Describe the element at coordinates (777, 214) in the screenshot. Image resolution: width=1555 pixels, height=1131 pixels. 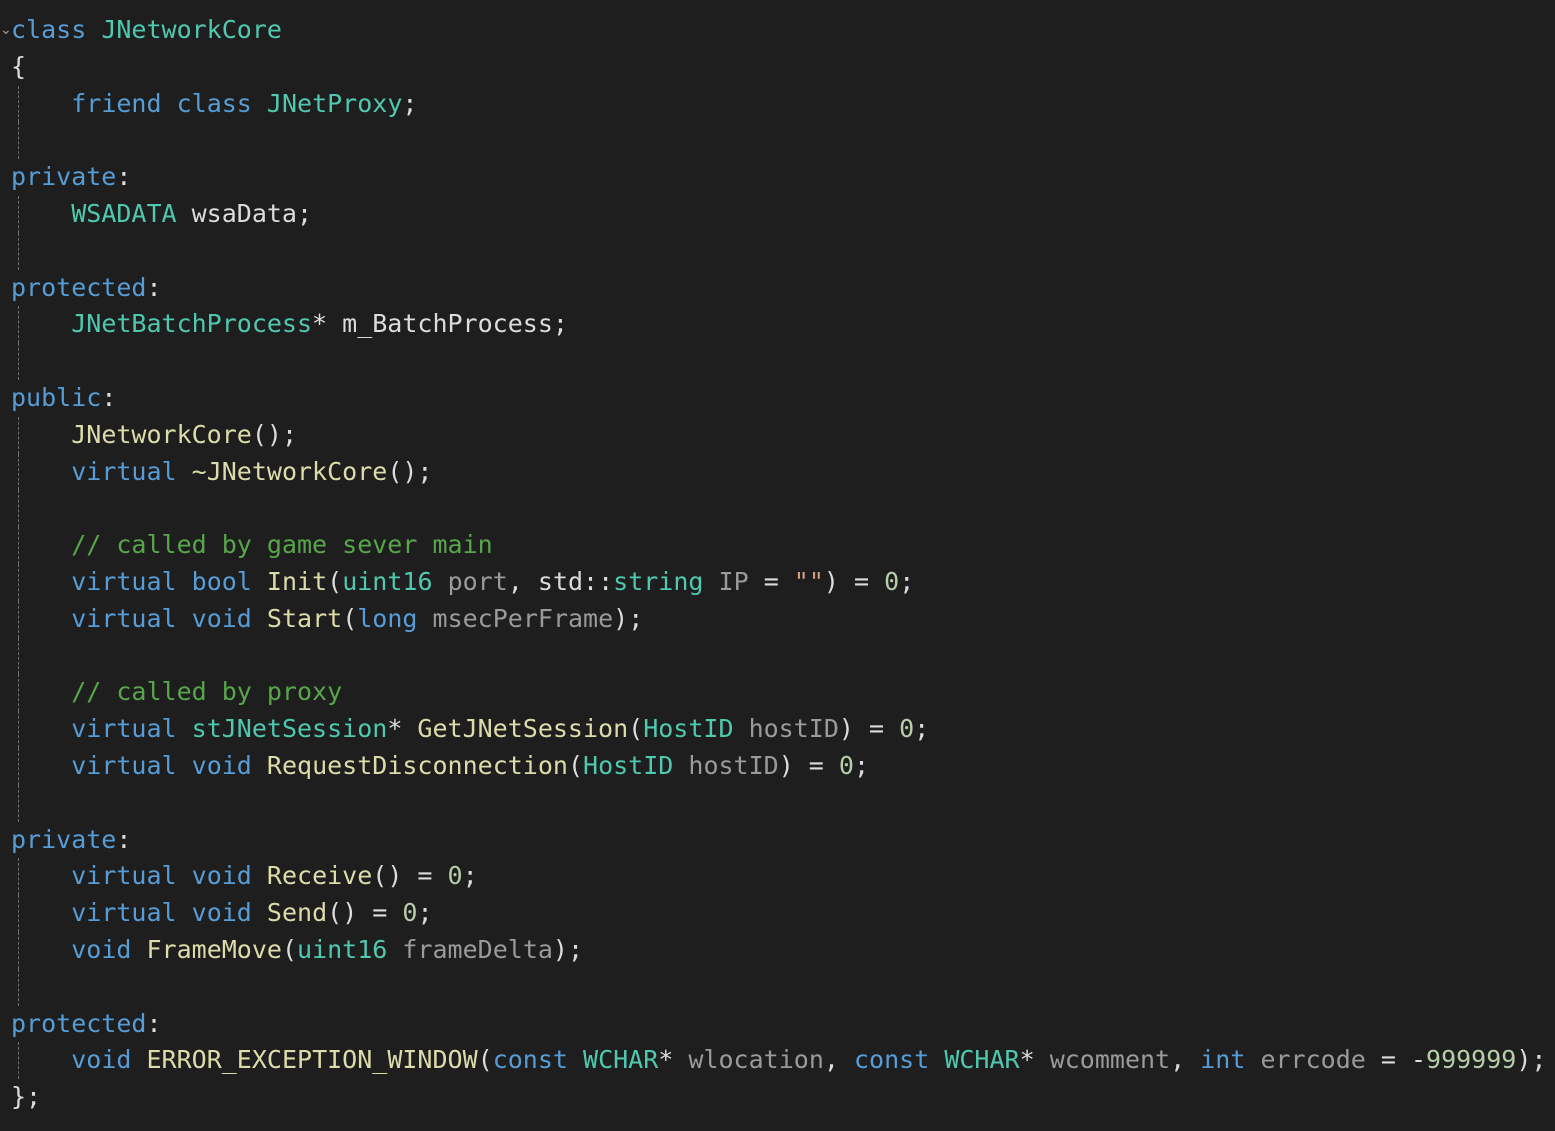
I see `code-line: WSADATA wsaData;` at that location.